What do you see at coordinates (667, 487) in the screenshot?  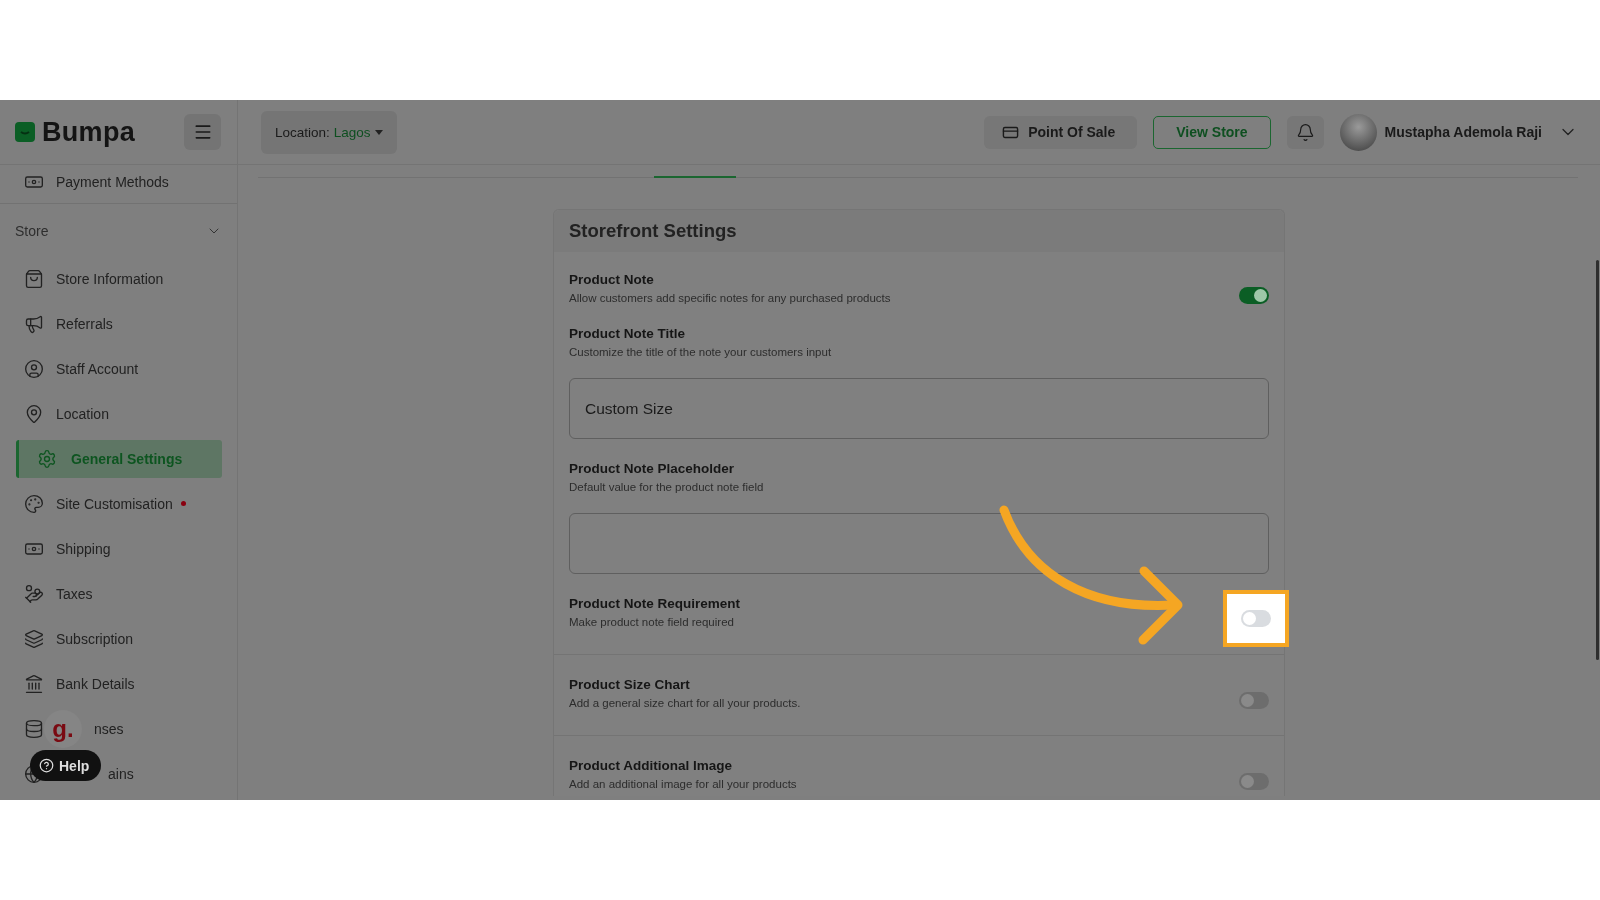 I see `setting-description: Default value for the product note field` at bounding box center [667, 487].